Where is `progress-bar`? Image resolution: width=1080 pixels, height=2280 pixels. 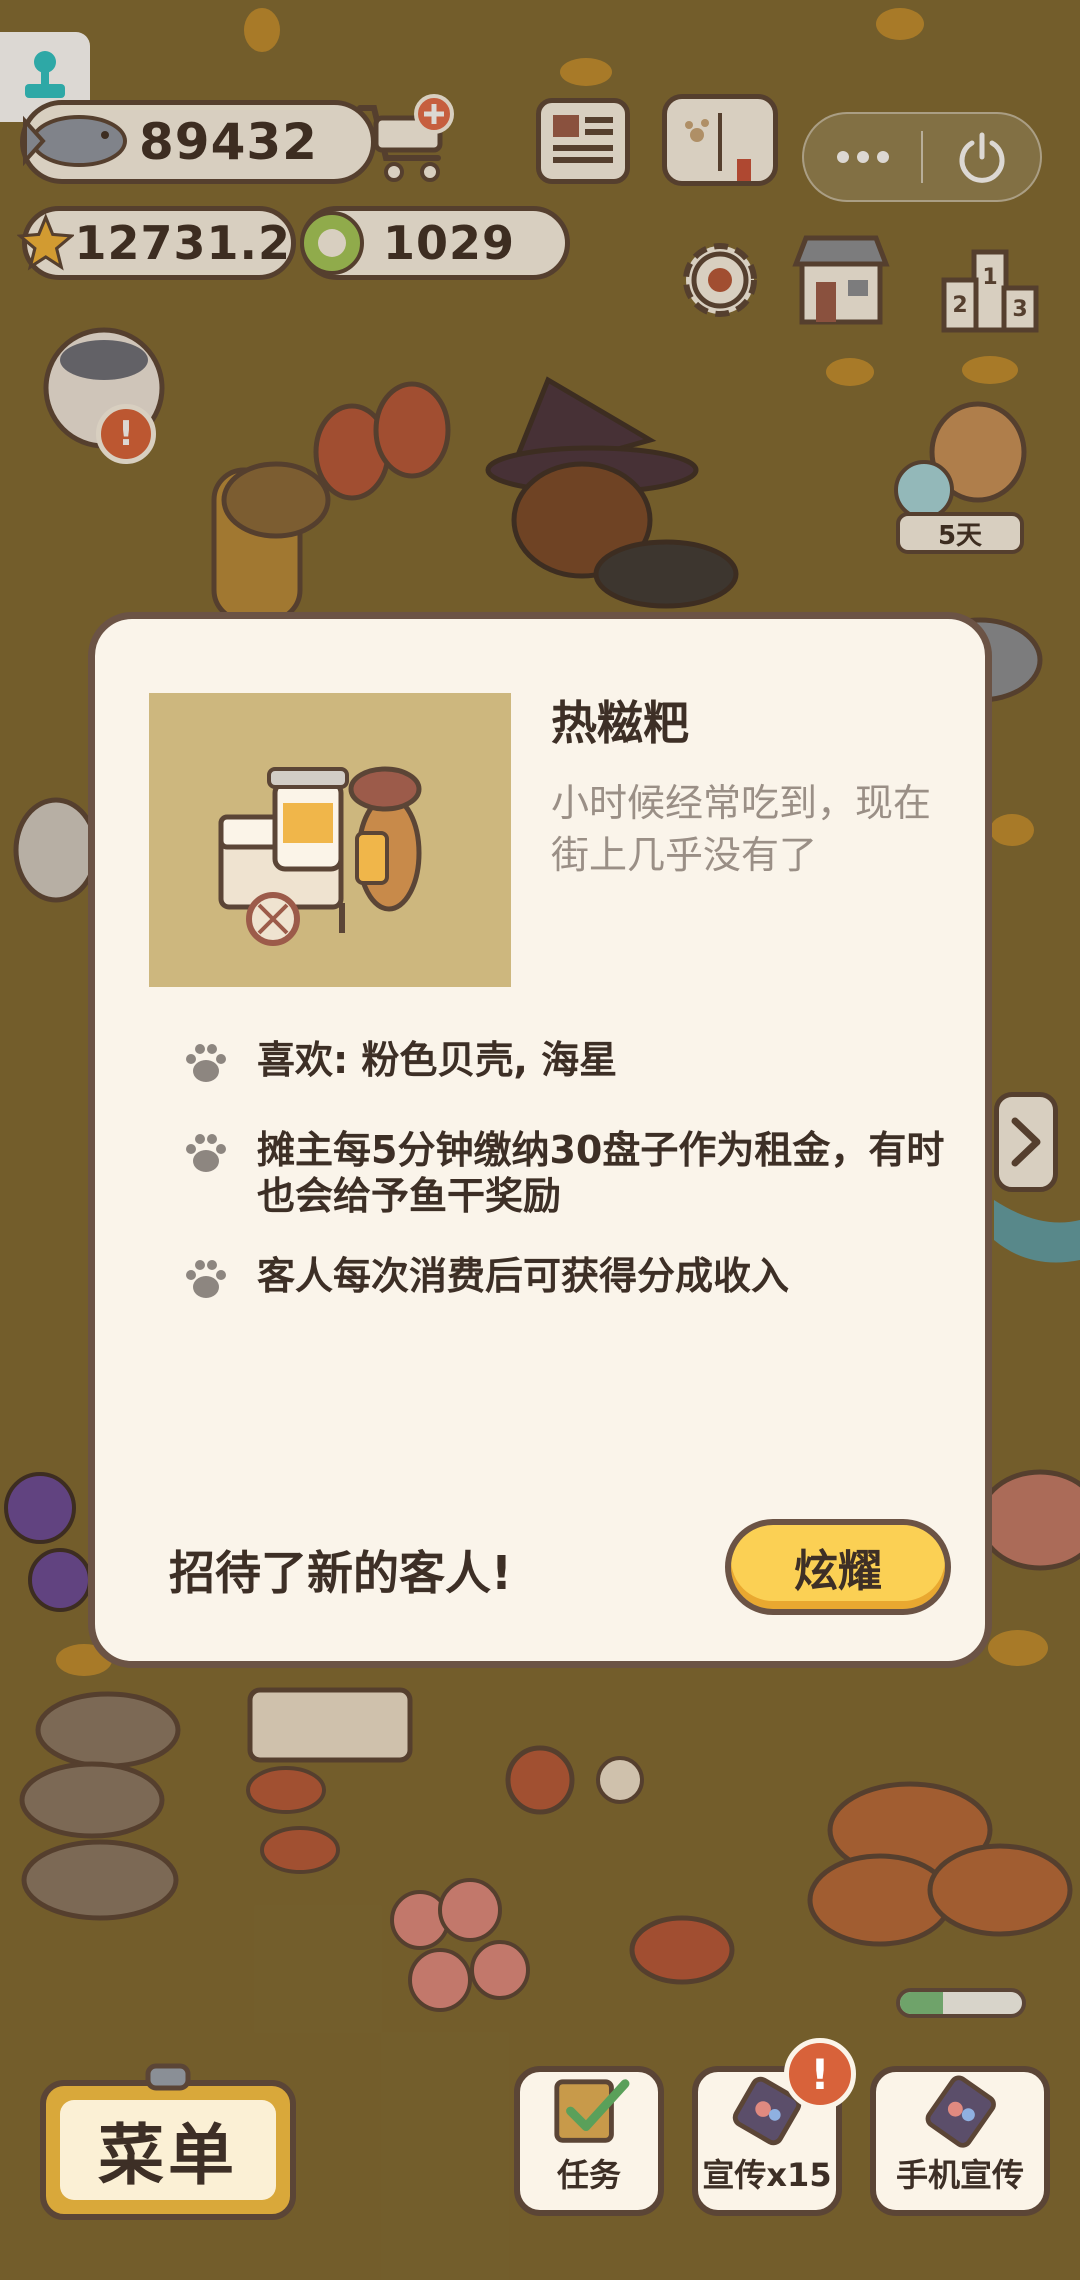 progress-bar is located at coordinates (961, 2003).